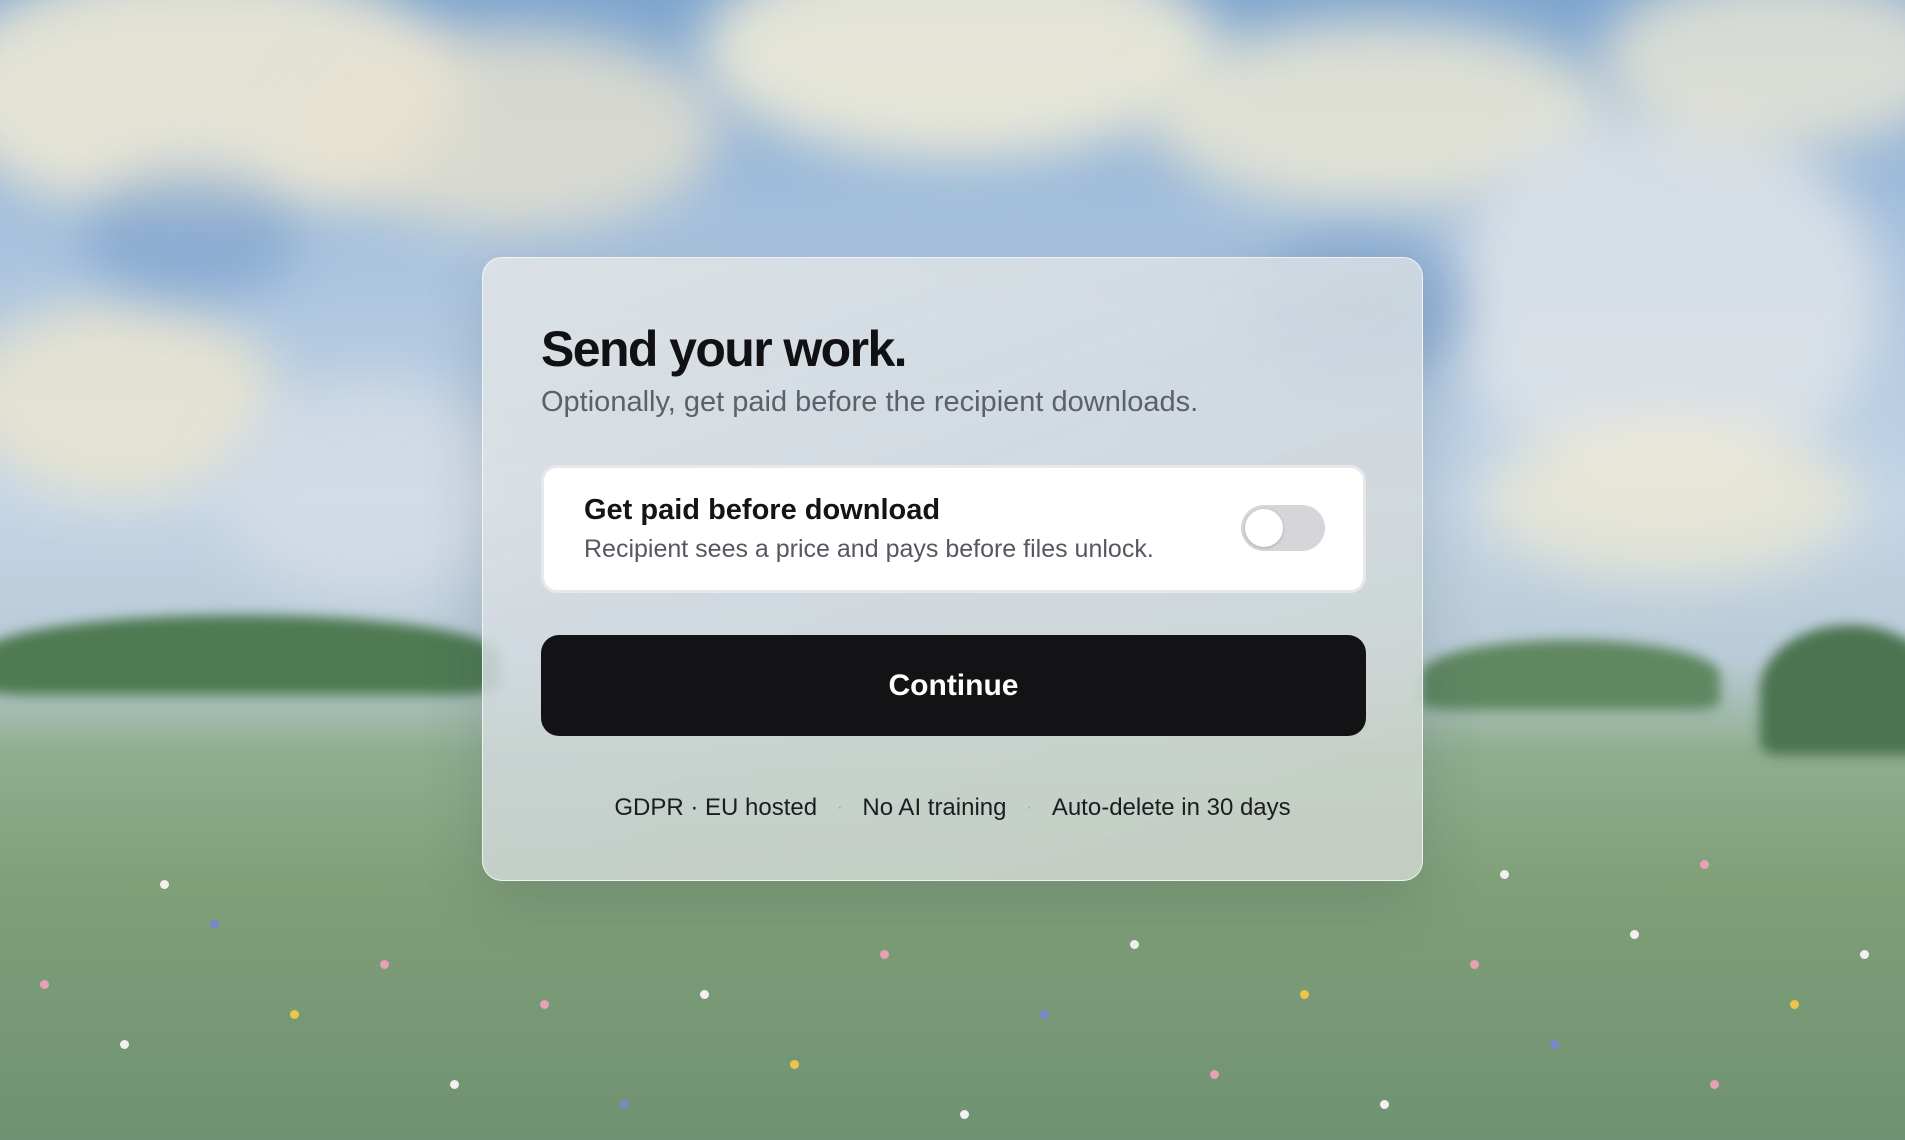 The width and height of the screenshot is (1905, 1140). What do you see at coordinates (762, 510) in the screenshot?
I see `paid-option-title: Get paid before download` at bounding box center [762, 510].